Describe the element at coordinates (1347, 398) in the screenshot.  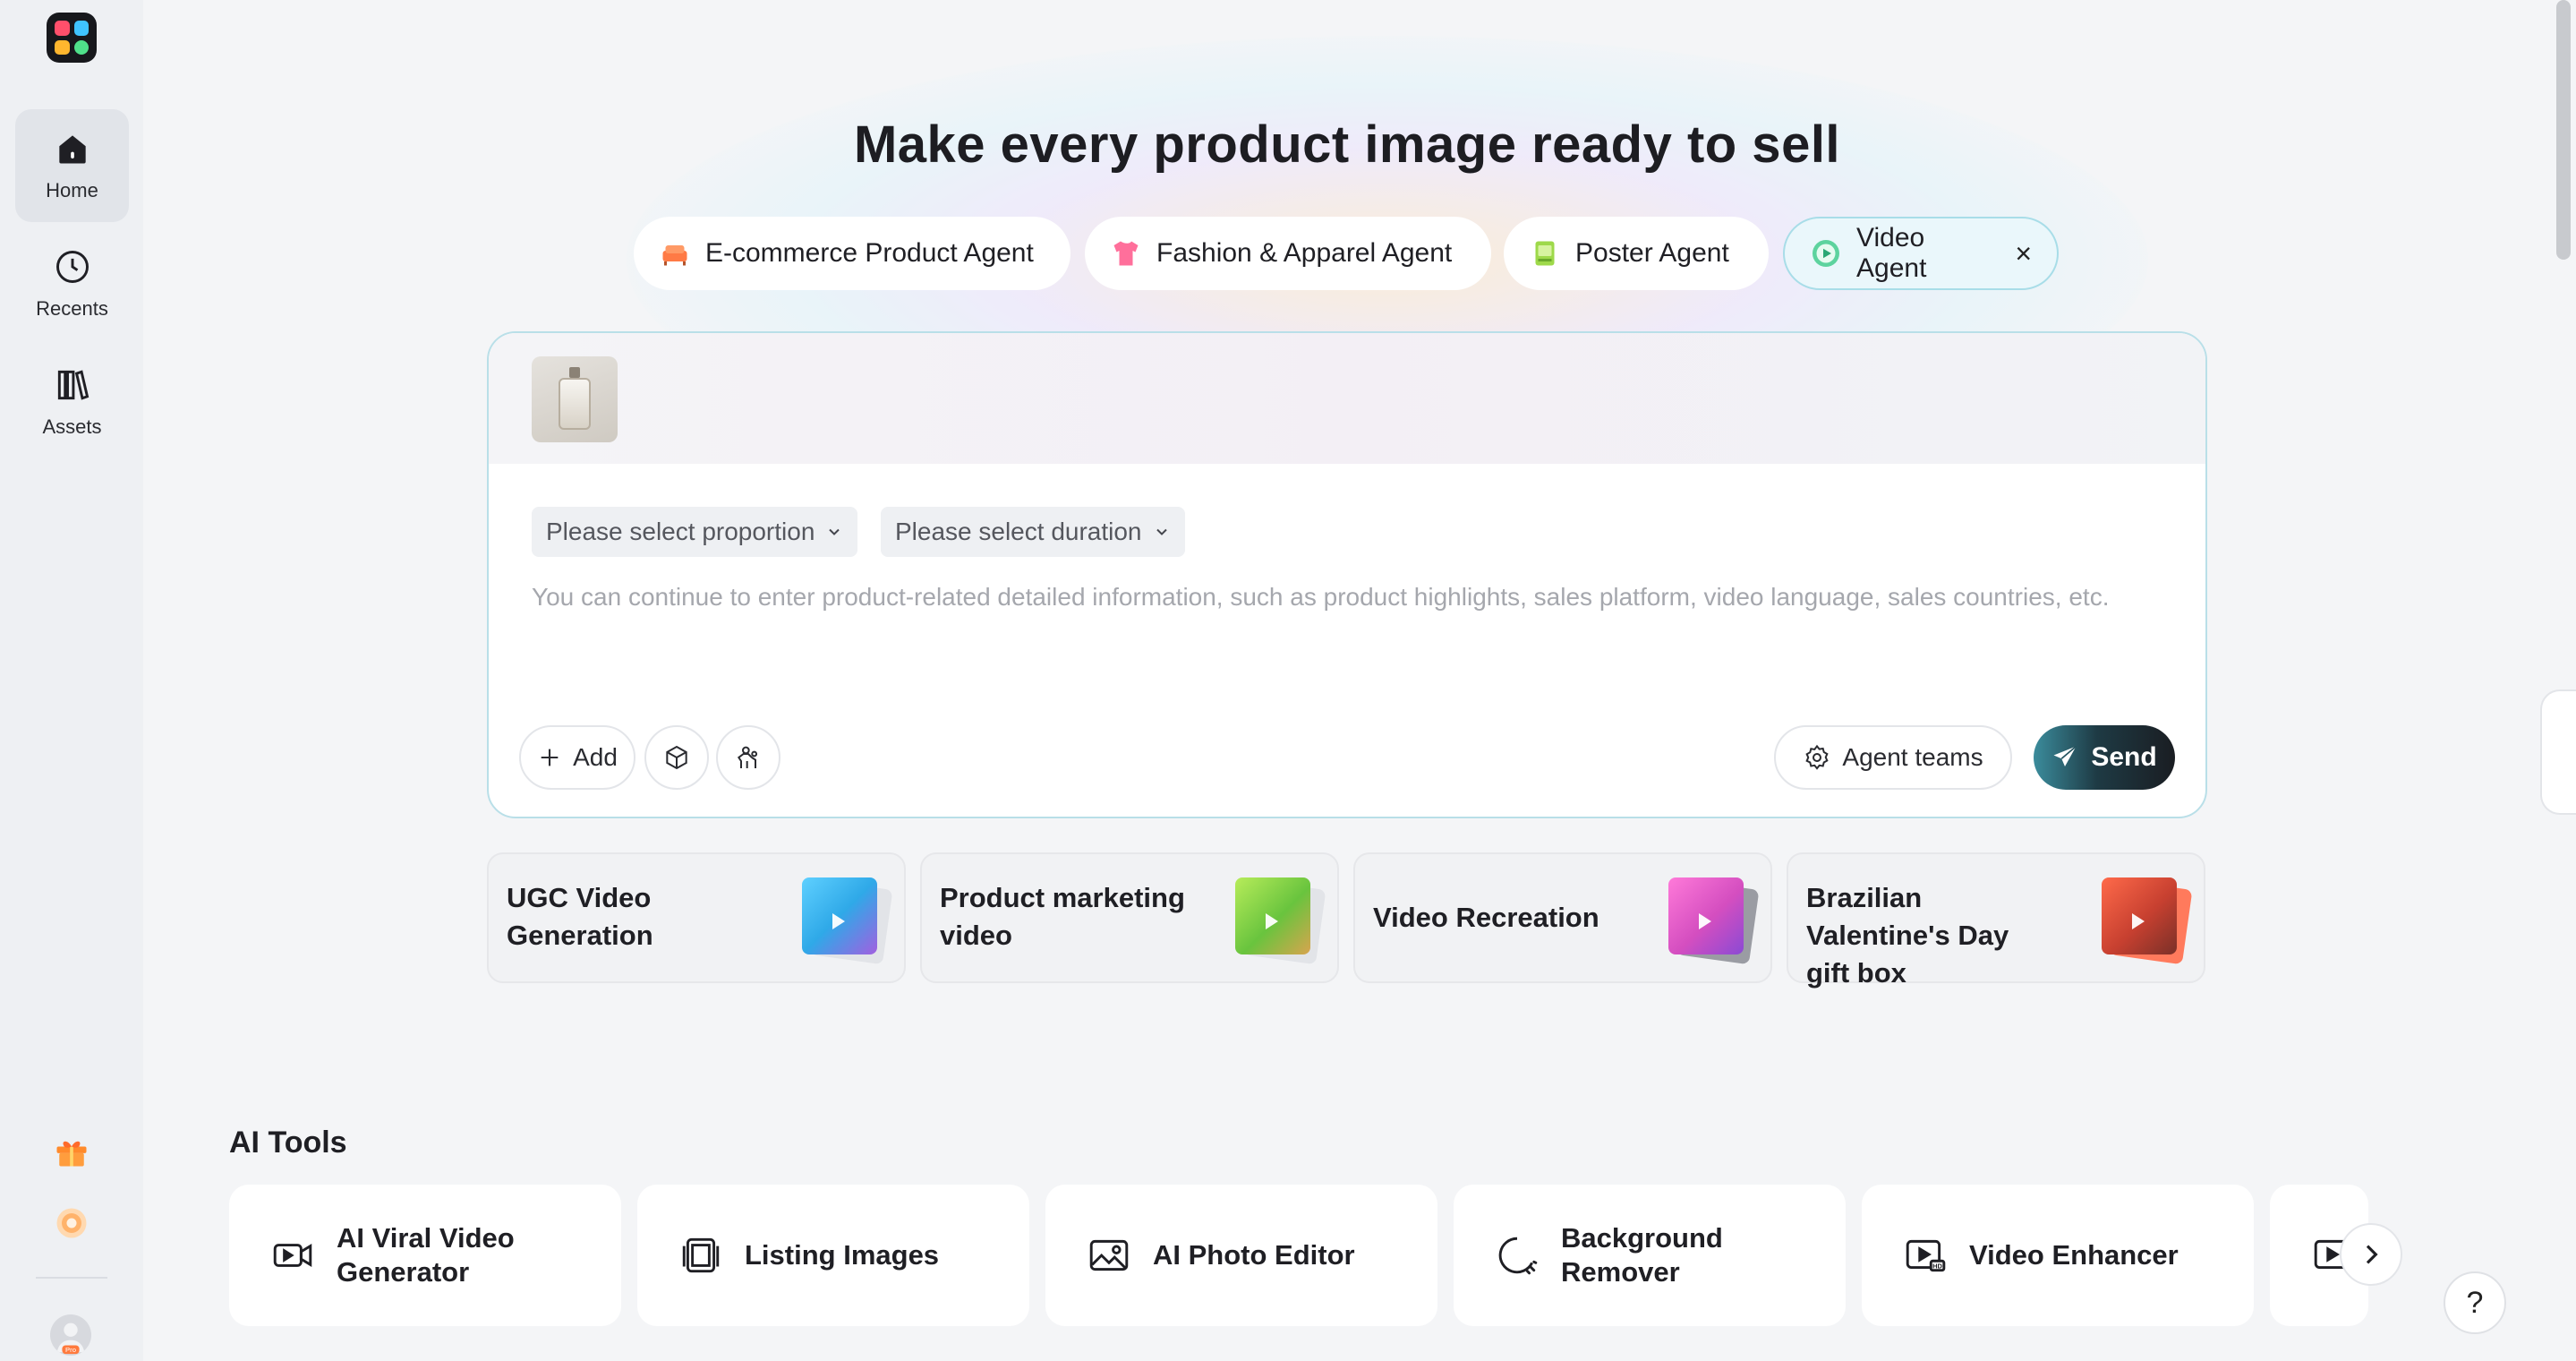
I see `attachment-area` at that location.